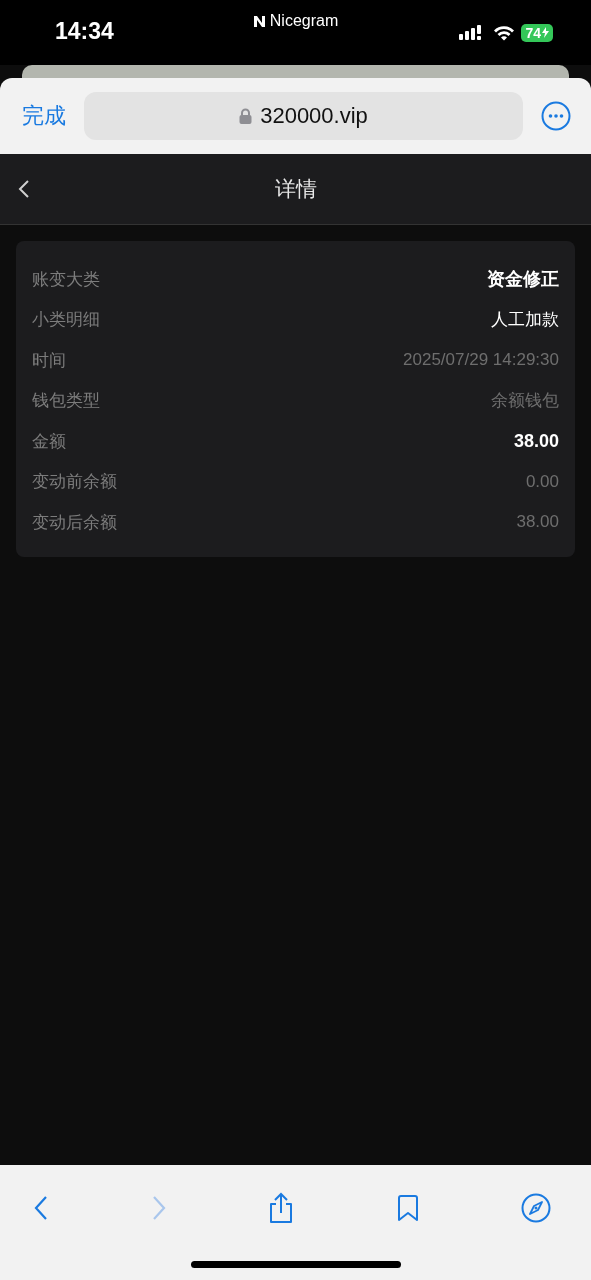 Image resolution: width=591 pixels, height=1280 pixels. What do you see at coordinates (281, 1208) in the screenshot?
I see `share-icon` at bounding box center [281, 1208].